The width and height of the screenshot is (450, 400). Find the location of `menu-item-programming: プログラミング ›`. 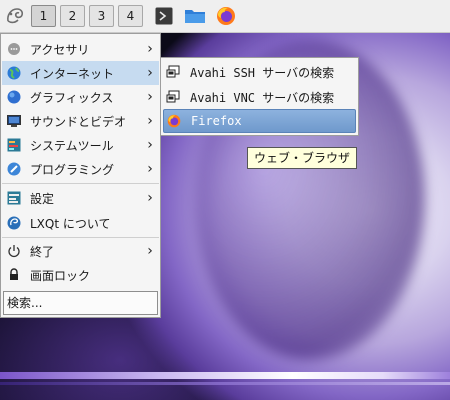

menu-item-programming: プログラミング › is located at coordinates (80, 169).